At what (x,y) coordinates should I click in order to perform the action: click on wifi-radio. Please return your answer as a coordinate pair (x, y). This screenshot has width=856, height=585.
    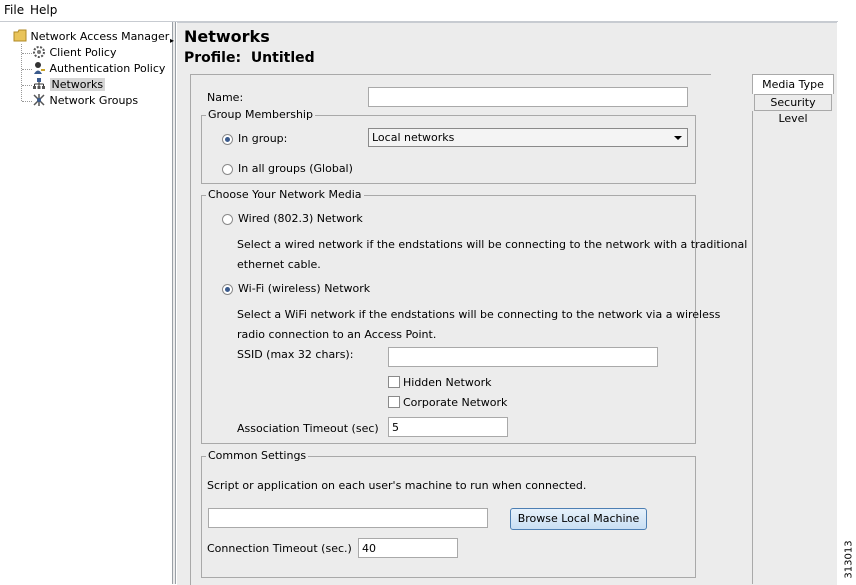
    Looking at the image, I should click on (227, 289).